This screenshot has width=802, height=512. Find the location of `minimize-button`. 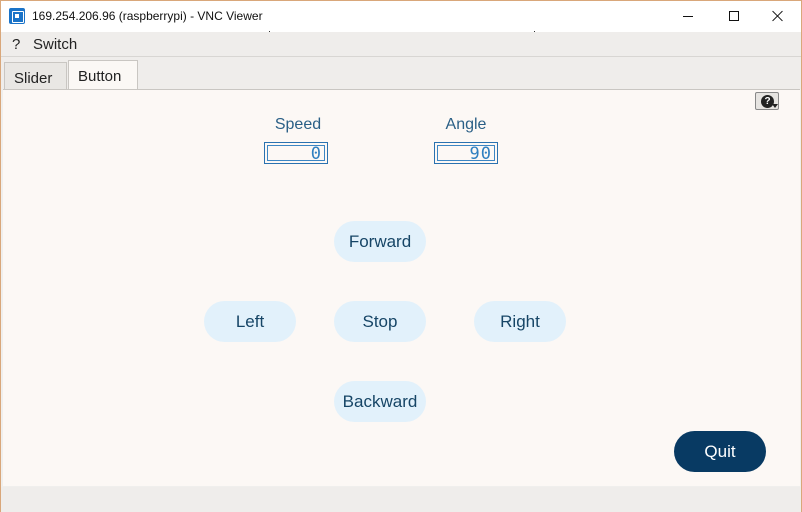

minimize-button is located at coordinates (688, 16).